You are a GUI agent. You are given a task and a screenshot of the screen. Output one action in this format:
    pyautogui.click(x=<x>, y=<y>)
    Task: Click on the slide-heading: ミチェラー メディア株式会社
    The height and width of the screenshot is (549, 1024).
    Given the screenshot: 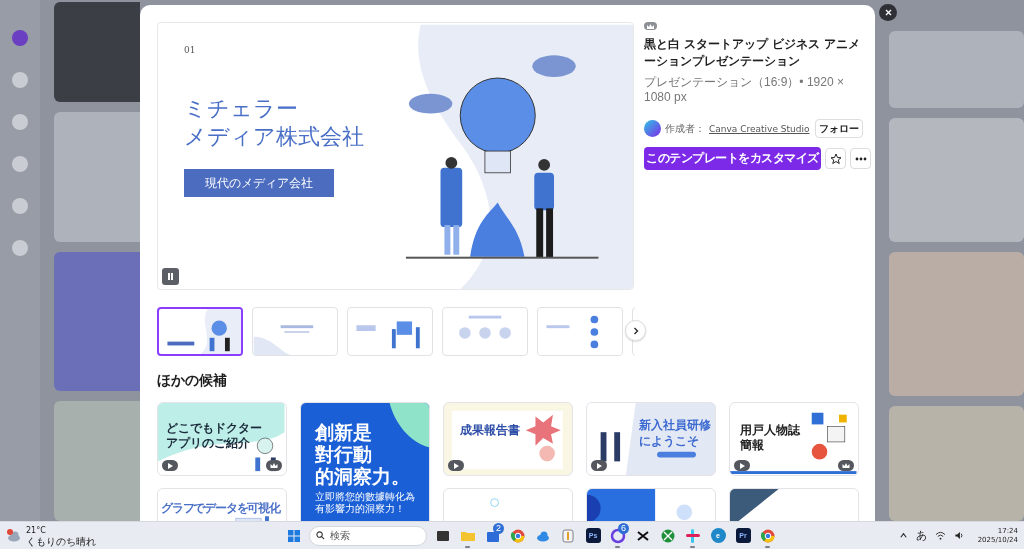 What is the action you would take?
    pyautogui.click(x=274, y=123)
    